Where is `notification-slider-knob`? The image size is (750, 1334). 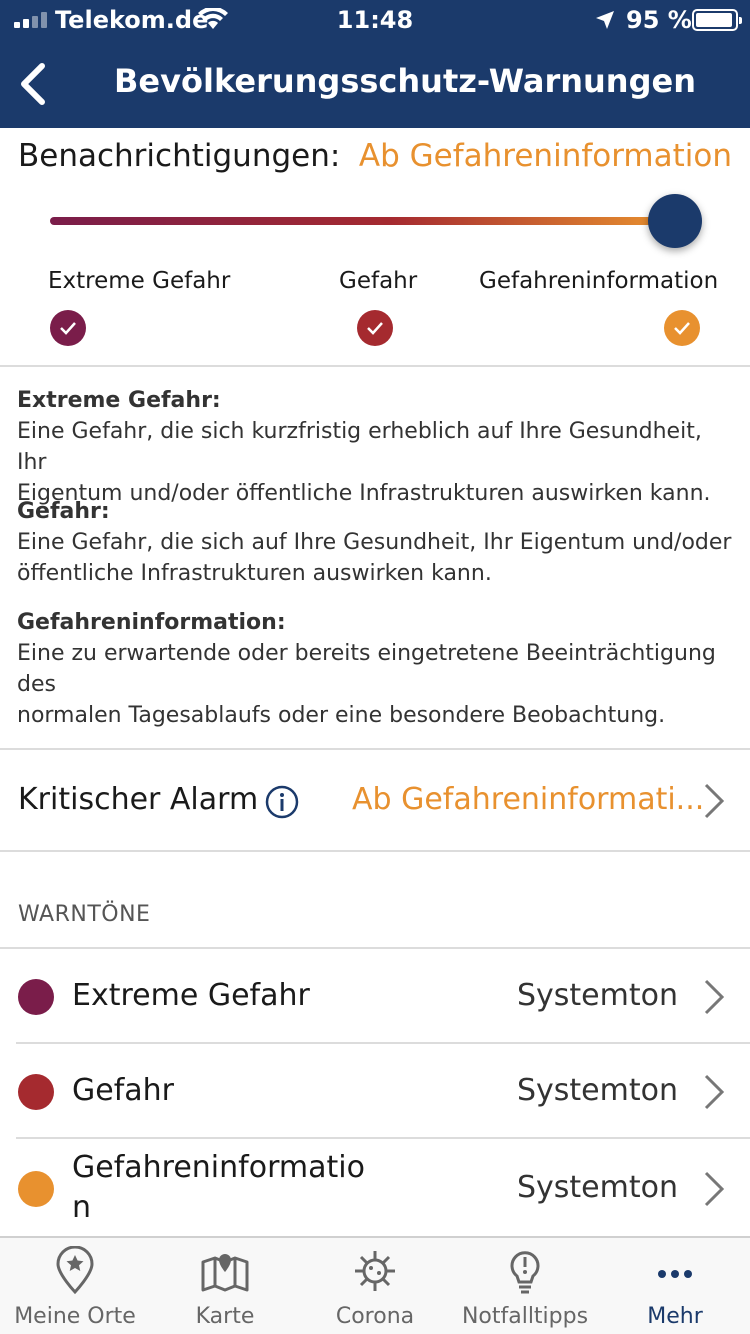 notification-slider-knob is located at coordinates (675, 221).